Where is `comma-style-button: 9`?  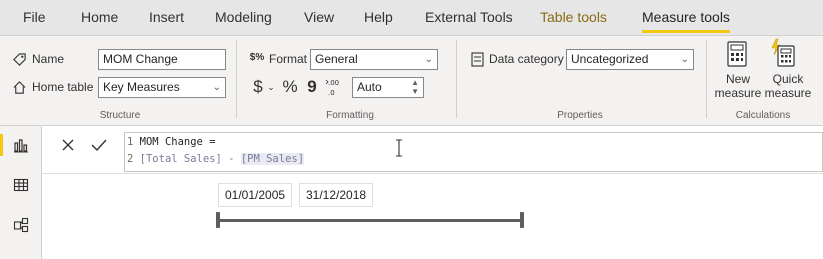 comma-style-button: 9 is located at coordinates (312, 87).